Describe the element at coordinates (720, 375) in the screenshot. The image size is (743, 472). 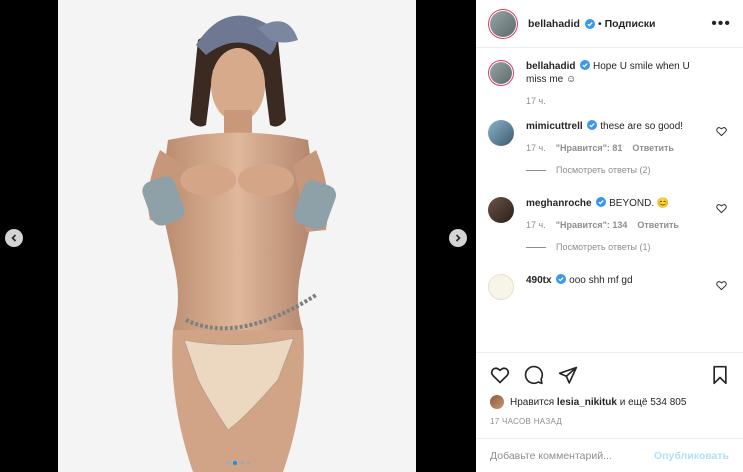
I see `bookmark-icon` at that location.